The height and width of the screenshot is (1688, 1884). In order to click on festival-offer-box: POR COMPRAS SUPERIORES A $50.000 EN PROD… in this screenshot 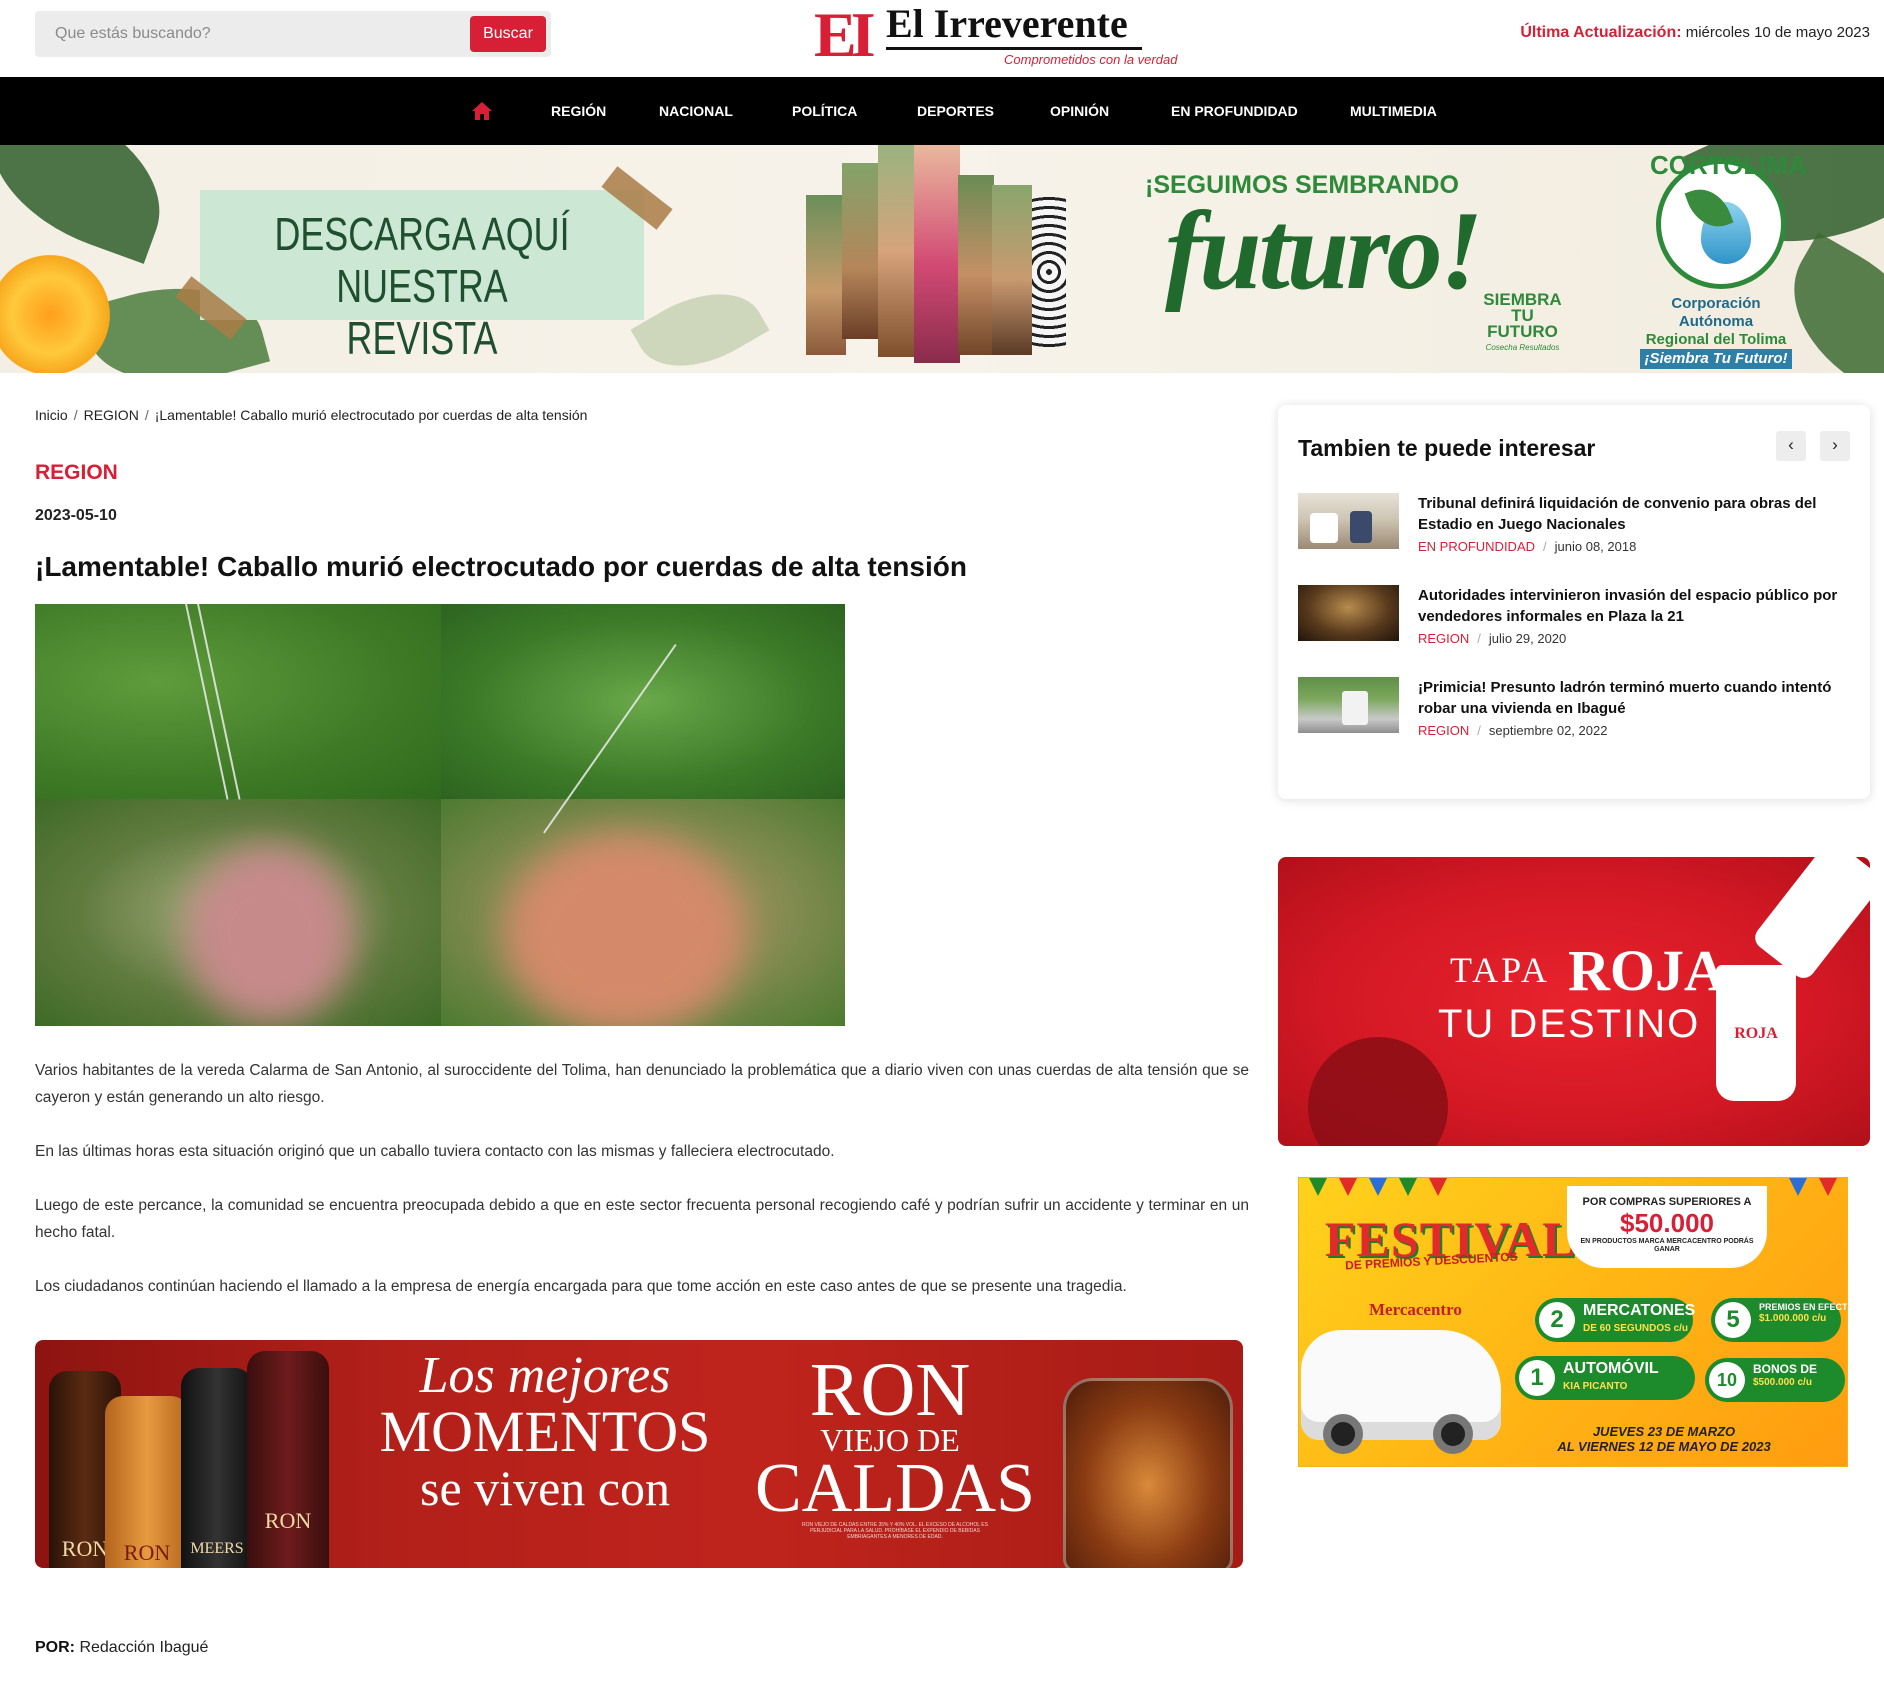, I will do `click(1667, 1227)`.